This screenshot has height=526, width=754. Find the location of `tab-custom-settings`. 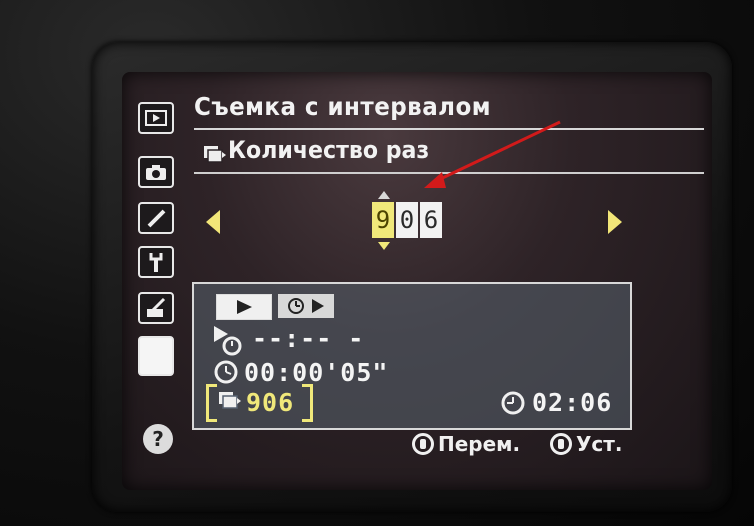

tab-custom-settings is located at coordinates (156, 218).